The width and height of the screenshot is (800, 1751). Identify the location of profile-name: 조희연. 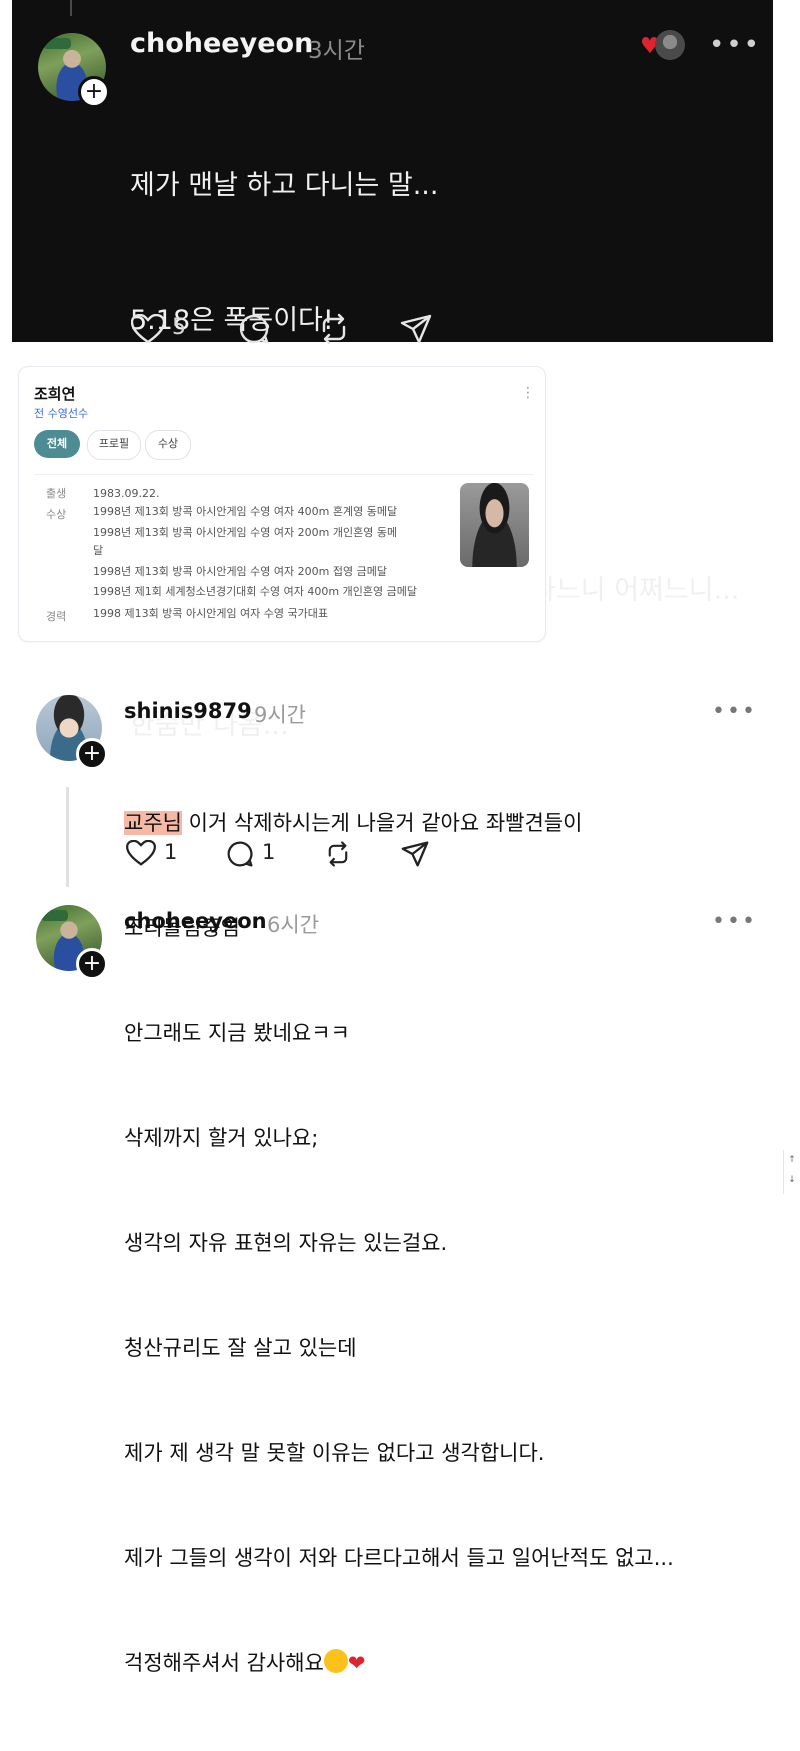
(55, 394).